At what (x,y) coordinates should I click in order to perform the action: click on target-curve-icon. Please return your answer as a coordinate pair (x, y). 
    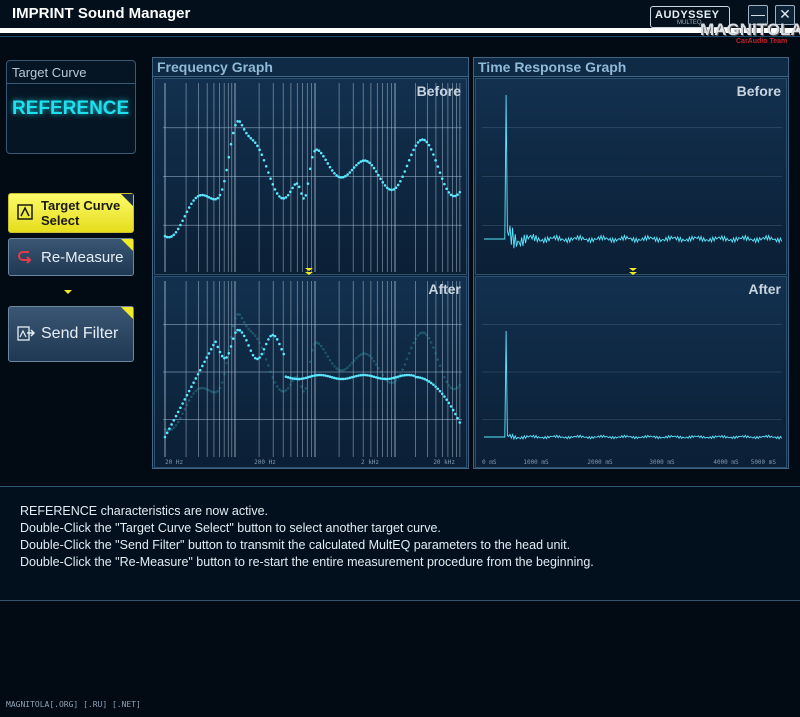
    Looking at the image, I should click on (25, 214).